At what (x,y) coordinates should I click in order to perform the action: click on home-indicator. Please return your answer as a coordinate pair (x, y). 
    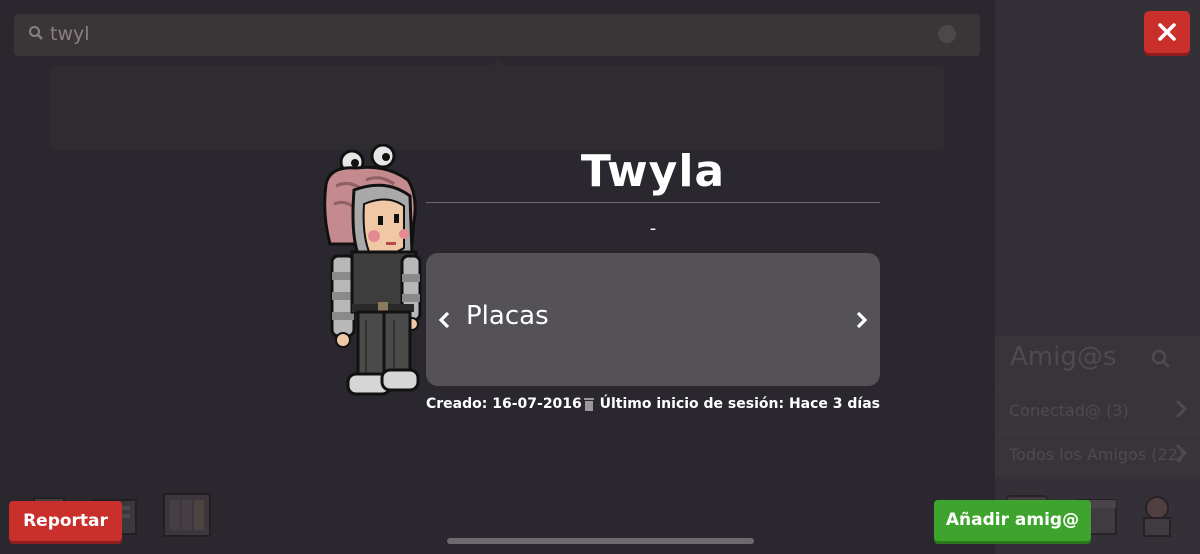
    Looking at the image, I should click on (600, 541).